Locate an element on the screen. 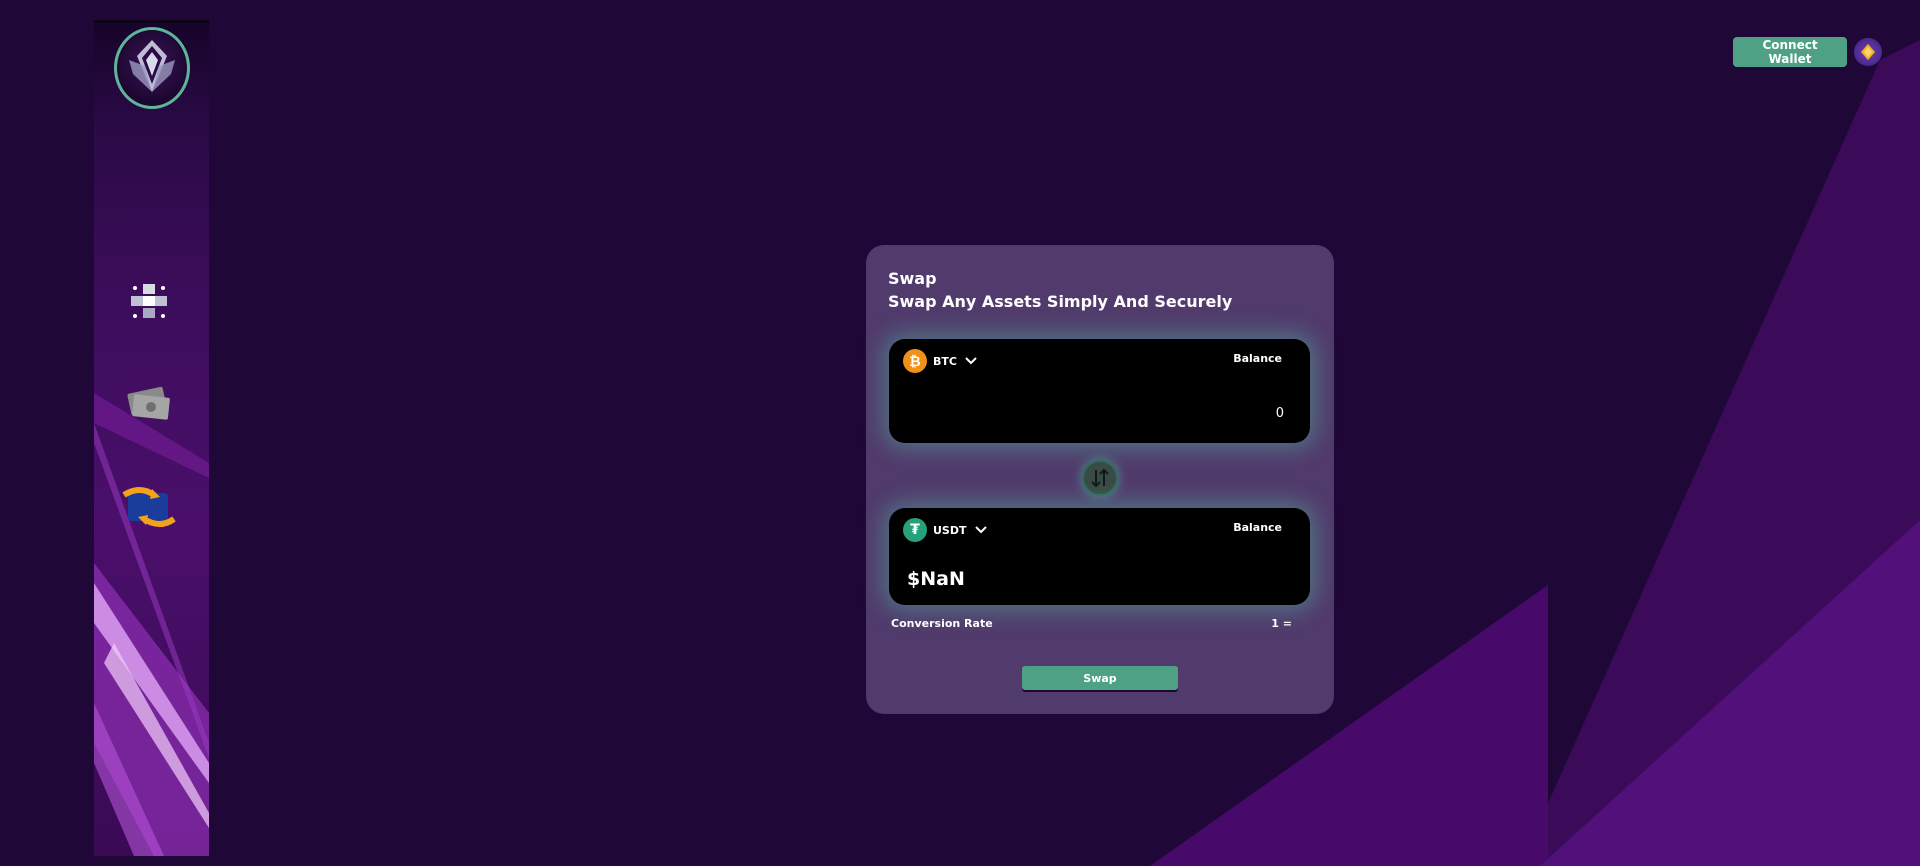 The width and height of the screenshot is (1920, 866). sidebar-item-cash is located at coordinates (149, 404).